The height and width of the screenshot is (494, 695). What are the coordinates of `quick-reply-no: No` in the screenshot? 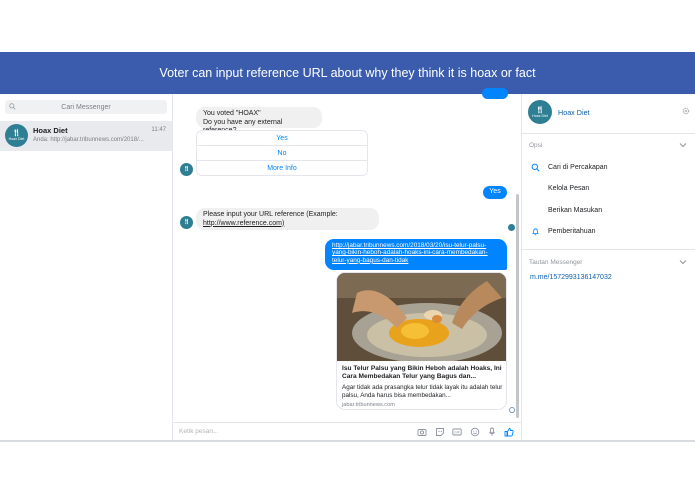 It's located at (282, 153).